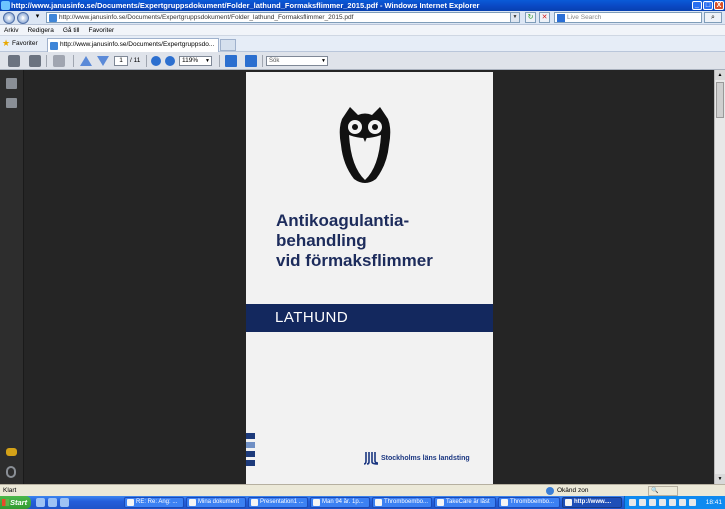 This screenshot has height=509, width=725. Describe the element at coordinates (297, 61) in the screenshot. I see `pdf-search-input: Sök ▼` at that location.